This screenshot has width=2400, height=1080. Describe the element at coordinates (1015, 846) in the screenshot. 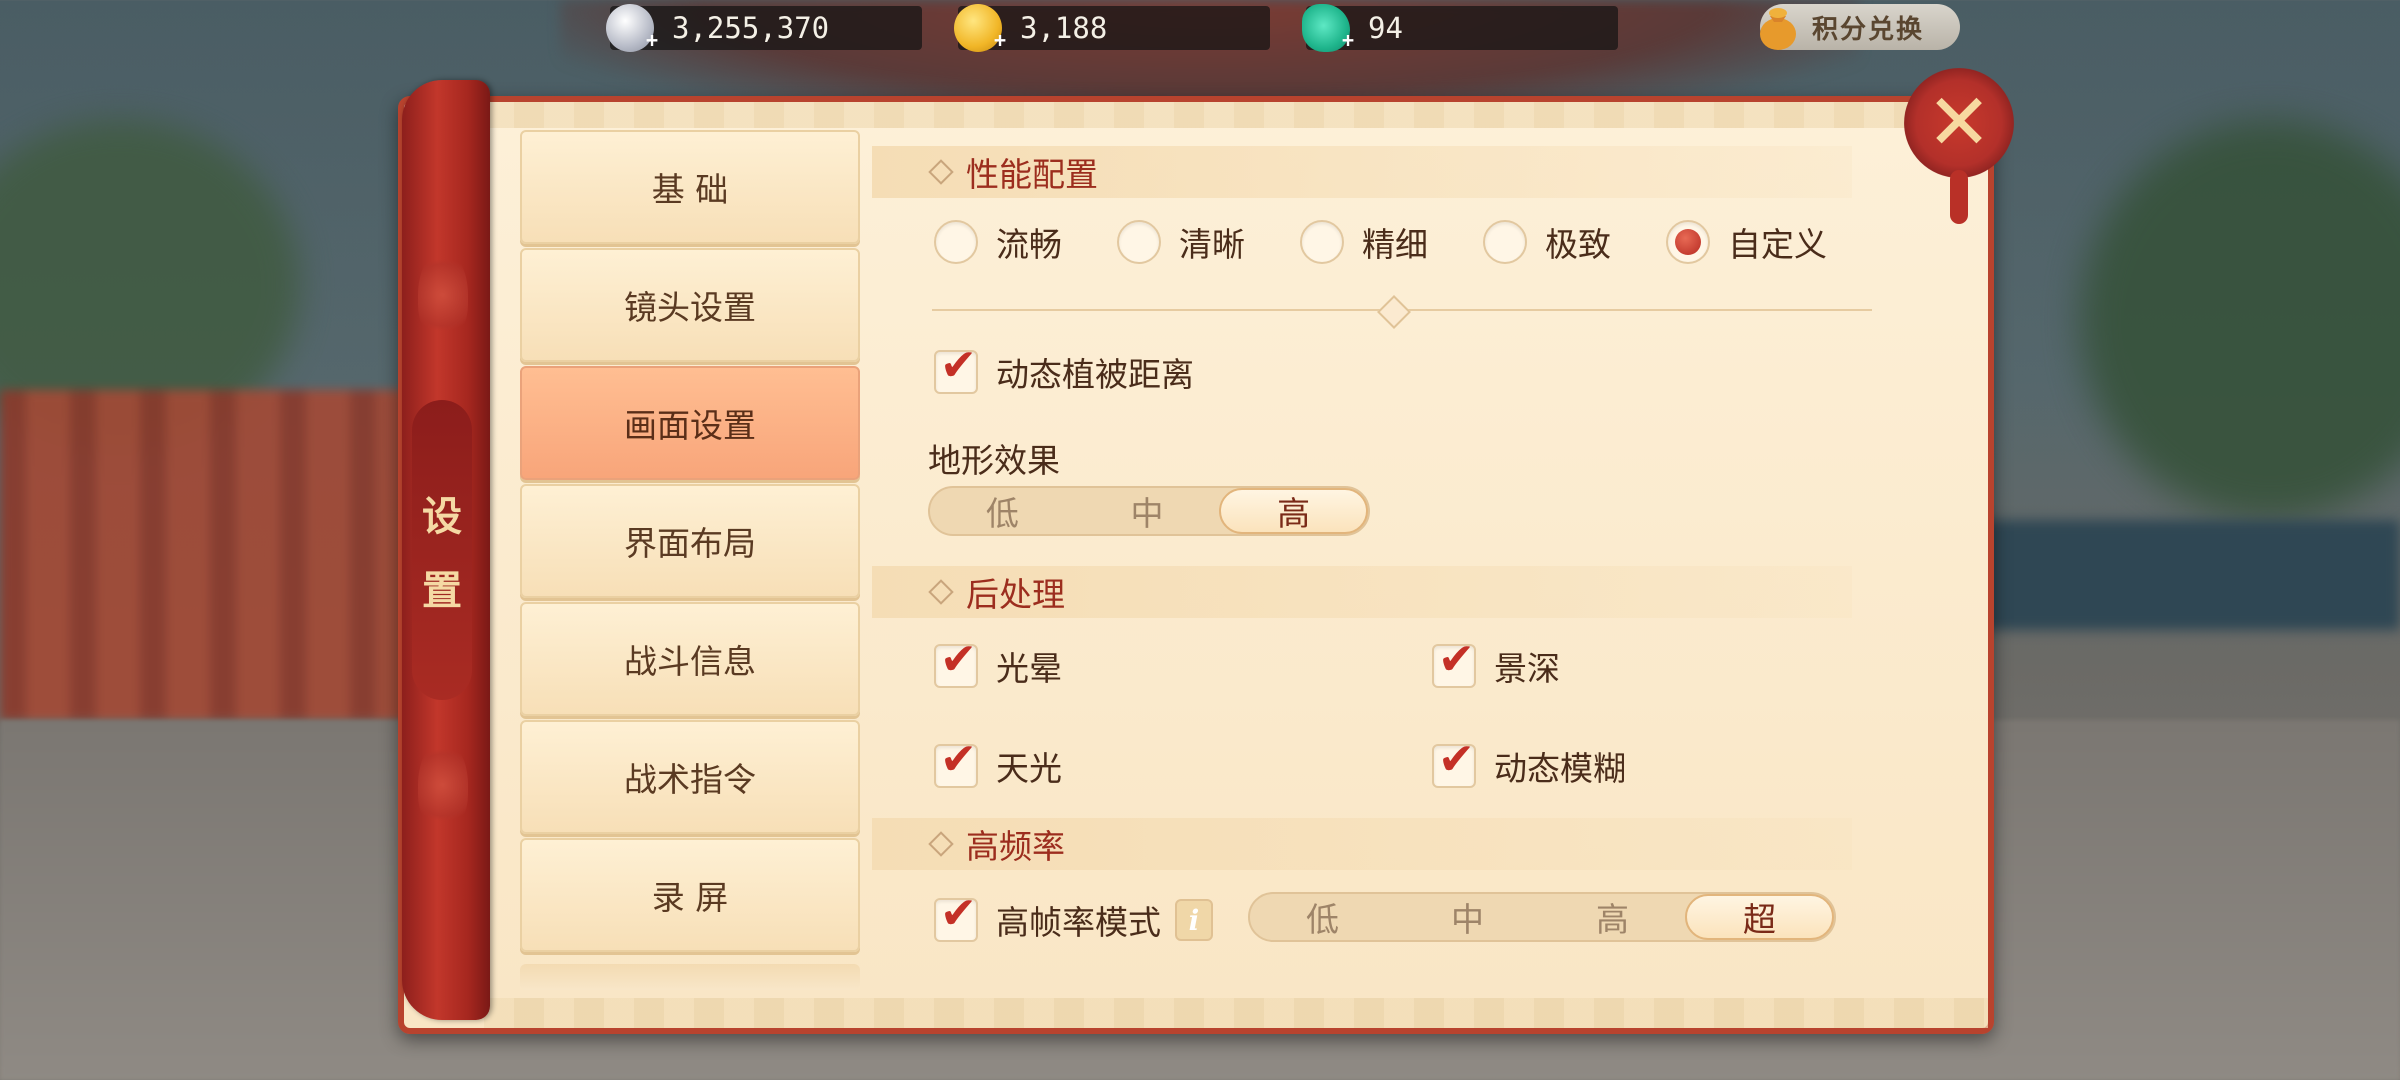

I see `section-title: 高频率` at that location.